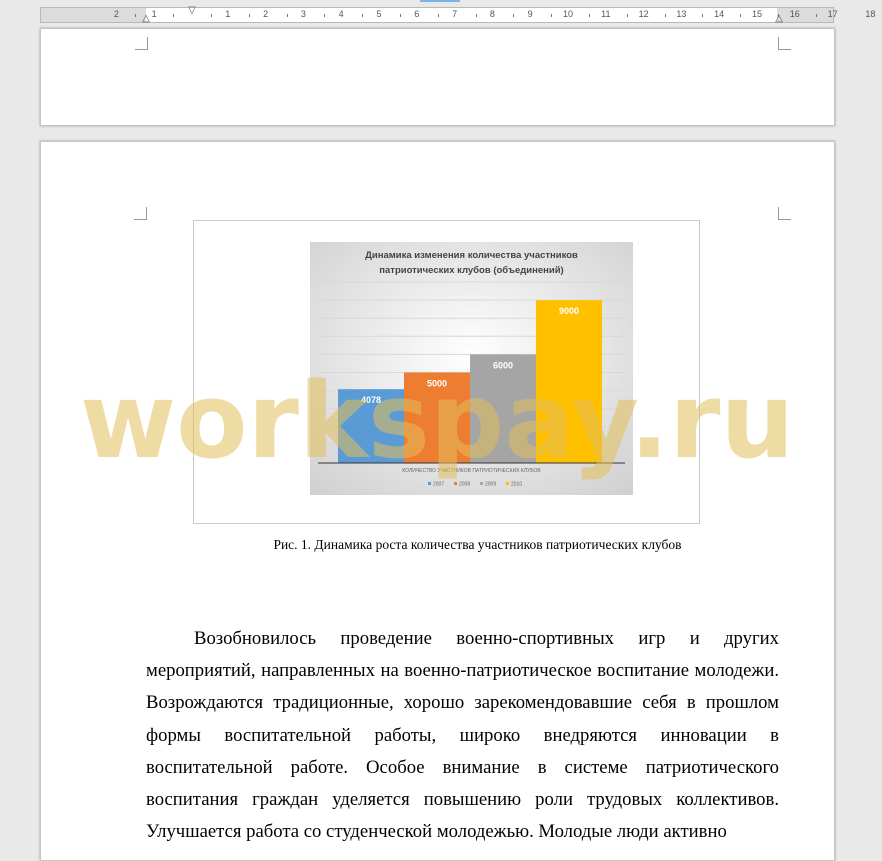 The height and width of the screenshot is (861, 882). What do you see at coordinates (341, 14) in the screenshot?
I see `ruler-number: 4` at bounding box center [341, 14].